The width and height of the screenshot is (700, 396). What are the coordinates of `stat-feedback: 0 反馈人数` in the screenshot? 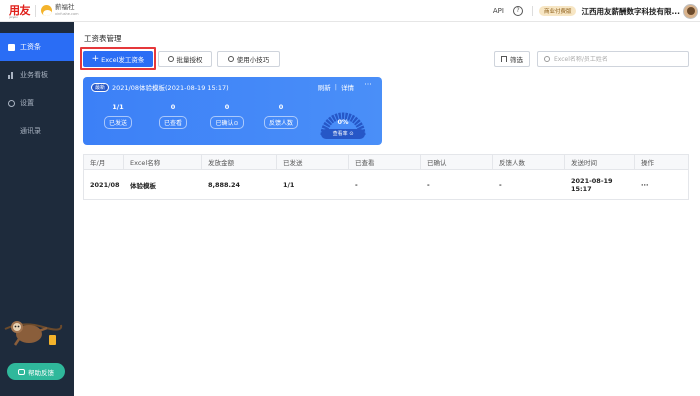 It's located at (281, 116).